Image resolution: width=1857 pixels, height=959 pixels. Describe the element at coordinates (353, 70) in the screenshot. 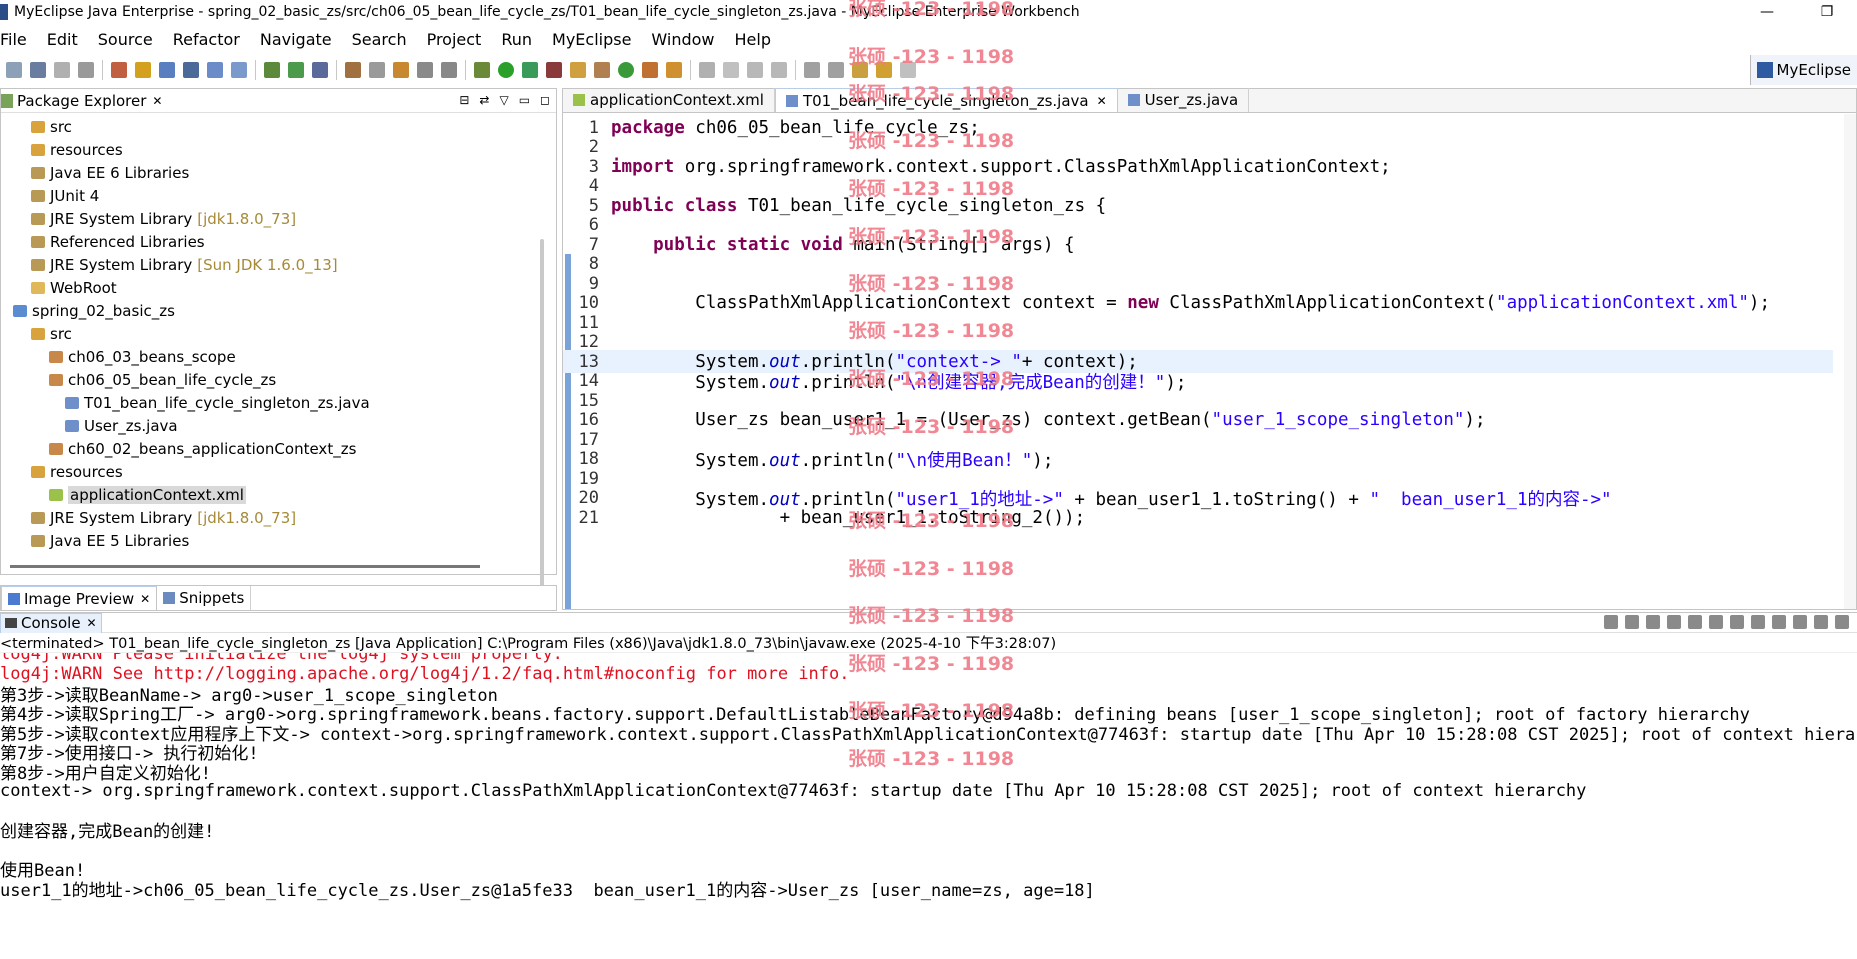

I see `edit-icon` at that location.